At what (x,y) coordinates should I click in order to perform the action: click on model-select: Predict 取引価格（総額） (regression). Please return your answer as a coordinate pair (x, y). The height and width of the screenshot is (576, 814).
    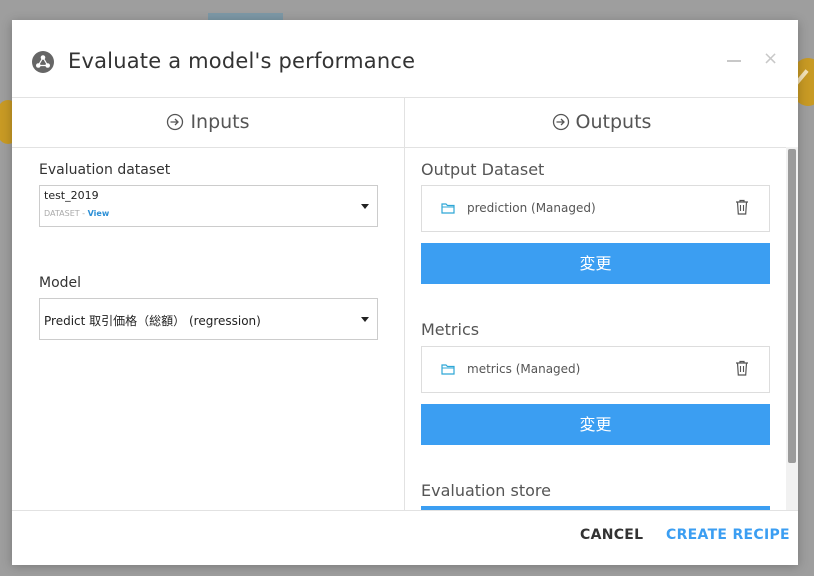
    Looking at the image, I should click on (208, 319).